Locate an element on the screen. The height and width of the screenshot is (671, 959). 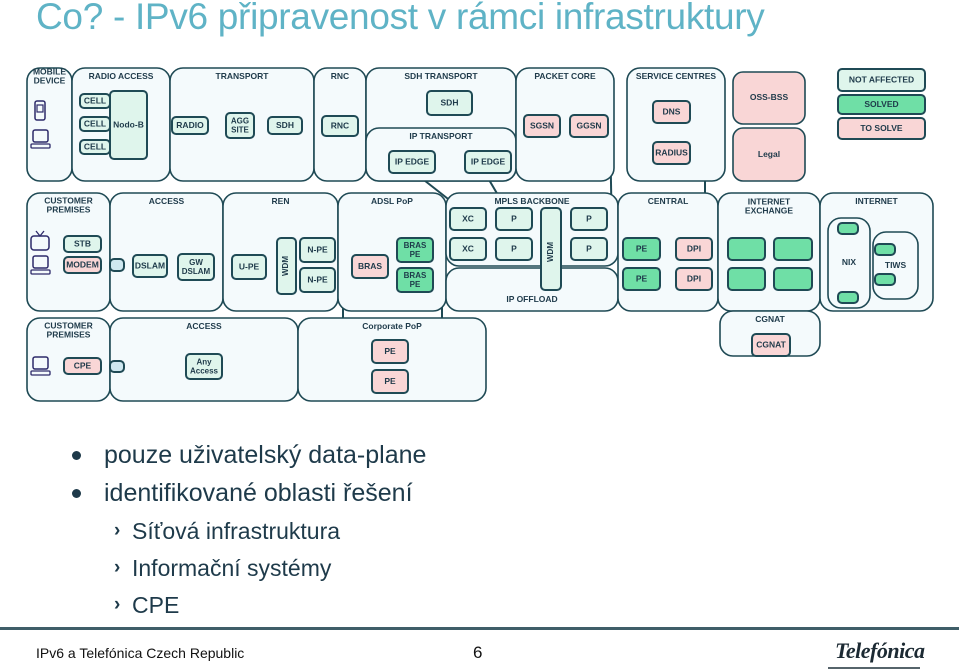
zone-access-label: ACCESS is located at coordinates (167, 201).